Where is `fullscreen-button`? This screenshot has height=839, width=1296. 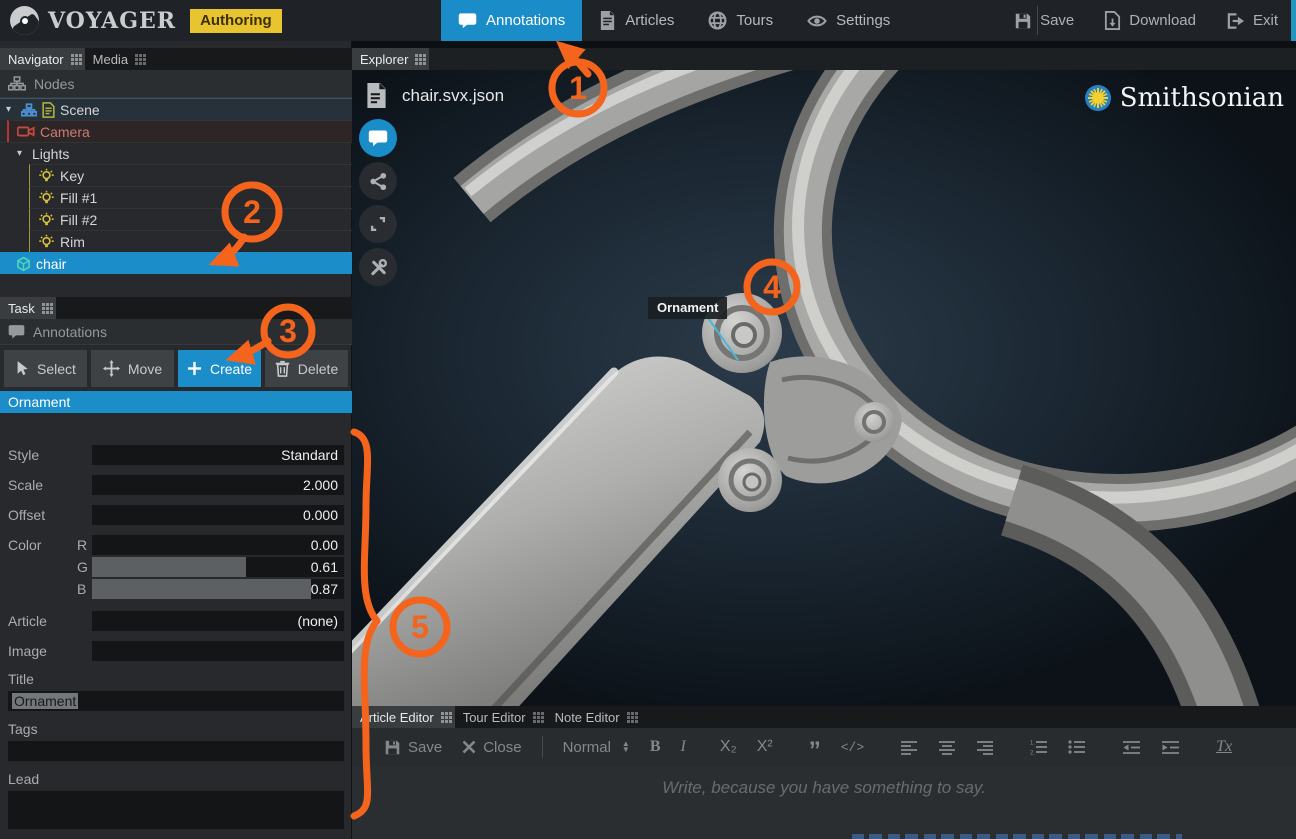 fullscreen-button is located at coordinates (378, 224).